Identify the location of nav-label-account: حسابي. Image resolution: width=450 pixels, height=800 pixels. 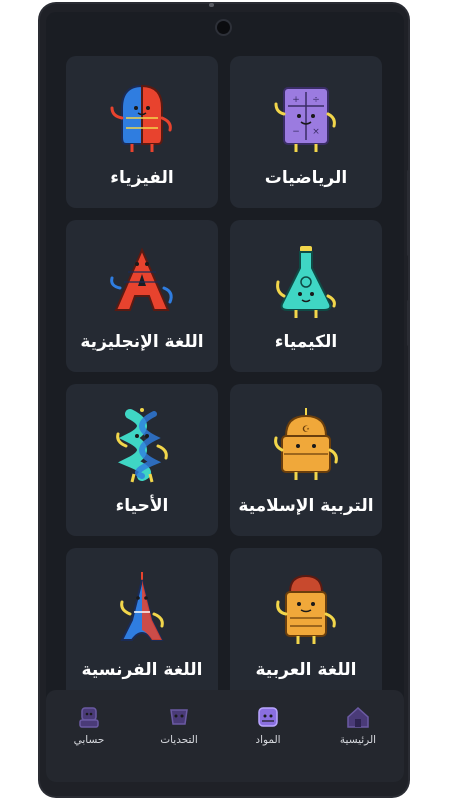
(89, 740).